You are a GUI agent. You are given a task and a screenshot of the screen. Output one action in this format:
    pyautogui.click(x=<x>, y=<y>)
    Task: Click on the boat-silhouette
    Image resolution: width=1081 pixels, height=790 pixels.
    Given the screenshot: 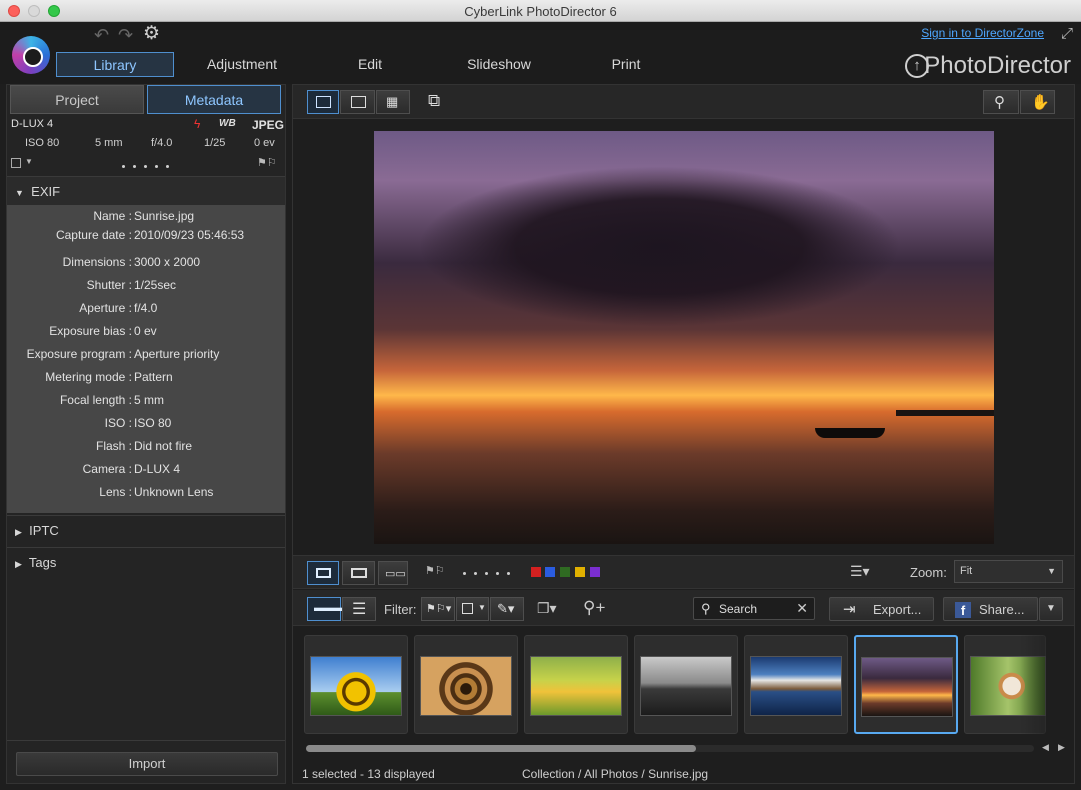 What is the action you would take?
    pyautogui.click(x=850, y=433)
    